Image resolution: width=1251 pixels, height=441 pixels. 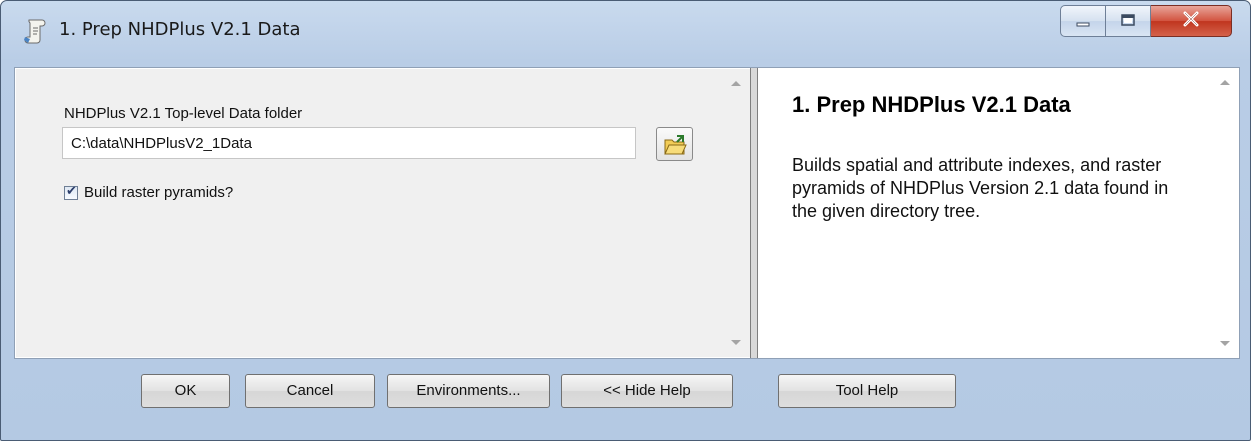 What do you see at coordinates (675, 147) in the screenshot?
I see `open-folder-icon` at bounding box center [675, 147].